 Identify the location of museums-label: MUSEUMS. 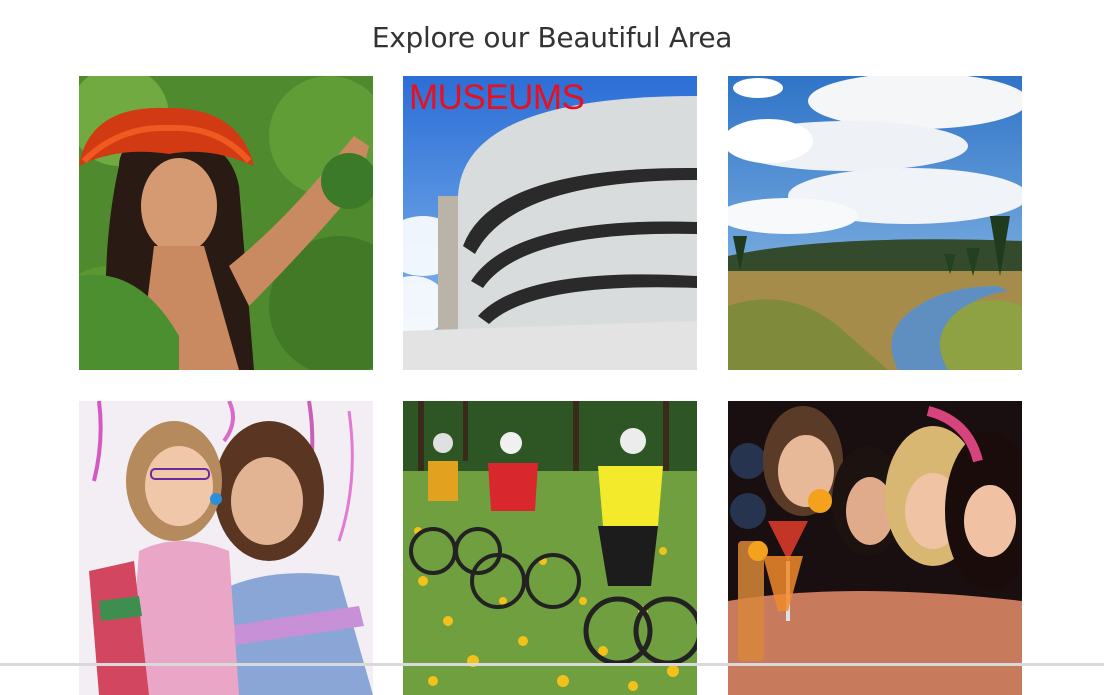
(497, 97).